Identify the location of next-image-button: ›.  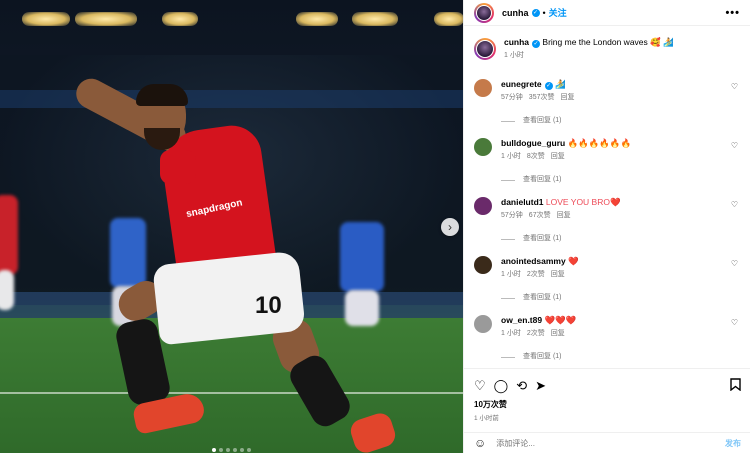
(450, 227).